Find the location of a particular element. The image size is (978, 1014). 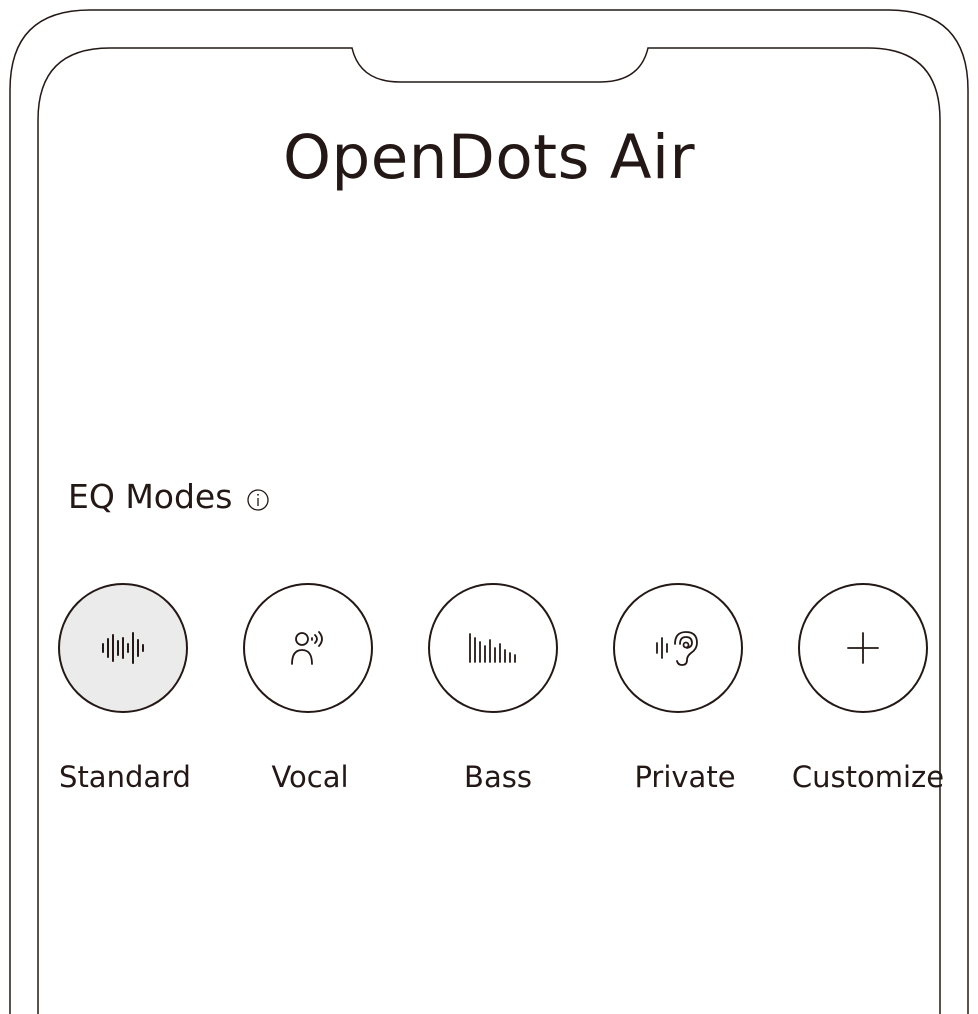

eq-mode-bass-button is located at coordinates (493, 648).